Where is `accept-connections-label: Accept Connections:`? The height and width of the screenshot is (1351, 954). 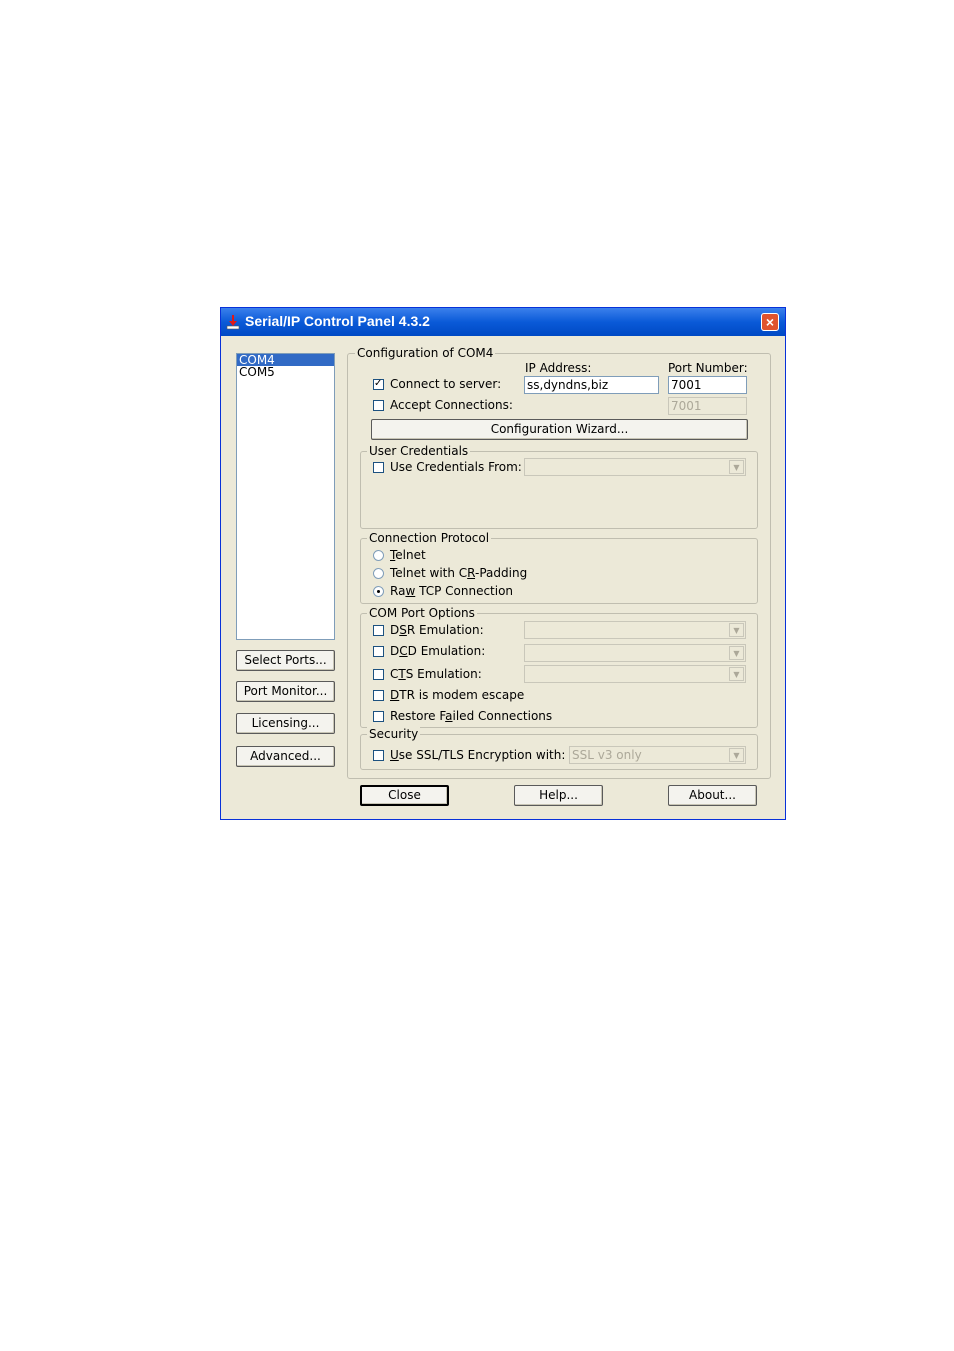
accept-connections-label: Accept Connections: is located at coordinates (451, 405).